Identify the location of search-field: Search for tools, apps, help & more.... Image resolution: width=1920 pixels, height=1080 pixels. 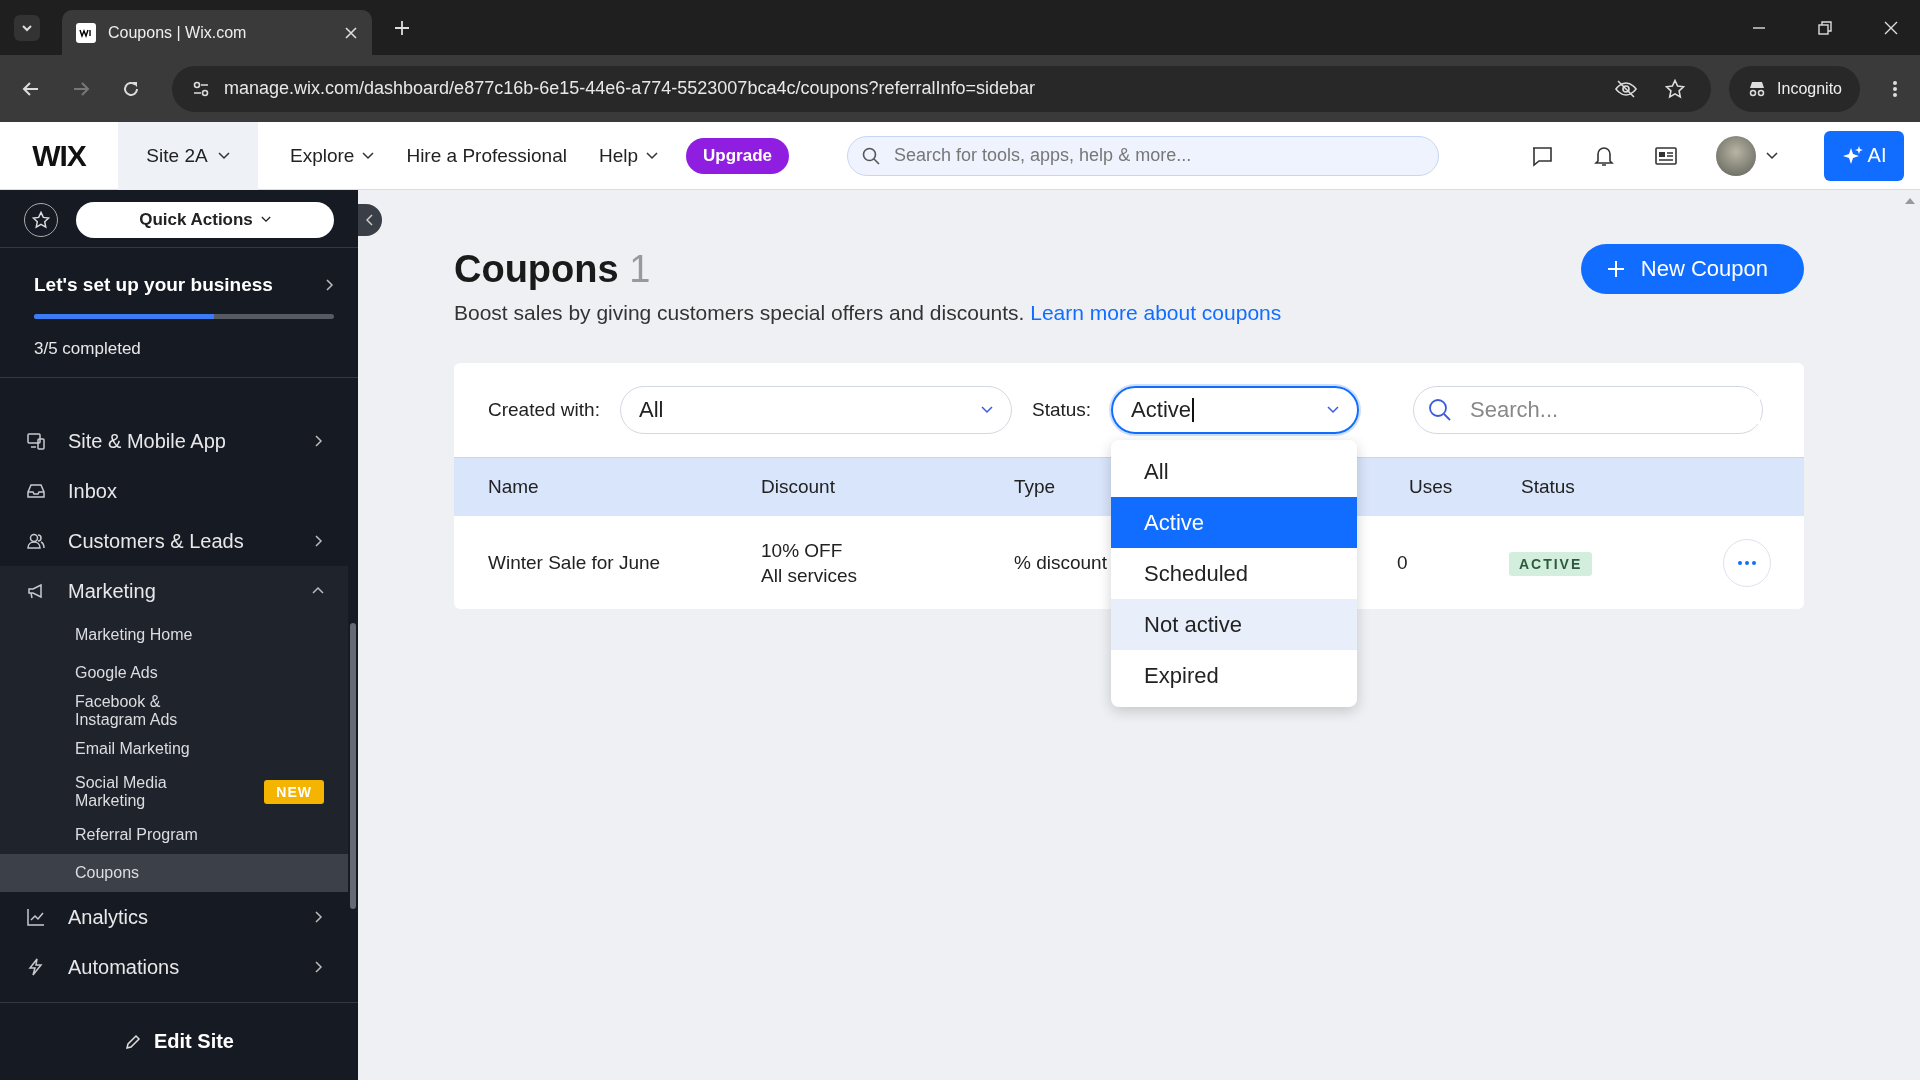
(1143, 155).